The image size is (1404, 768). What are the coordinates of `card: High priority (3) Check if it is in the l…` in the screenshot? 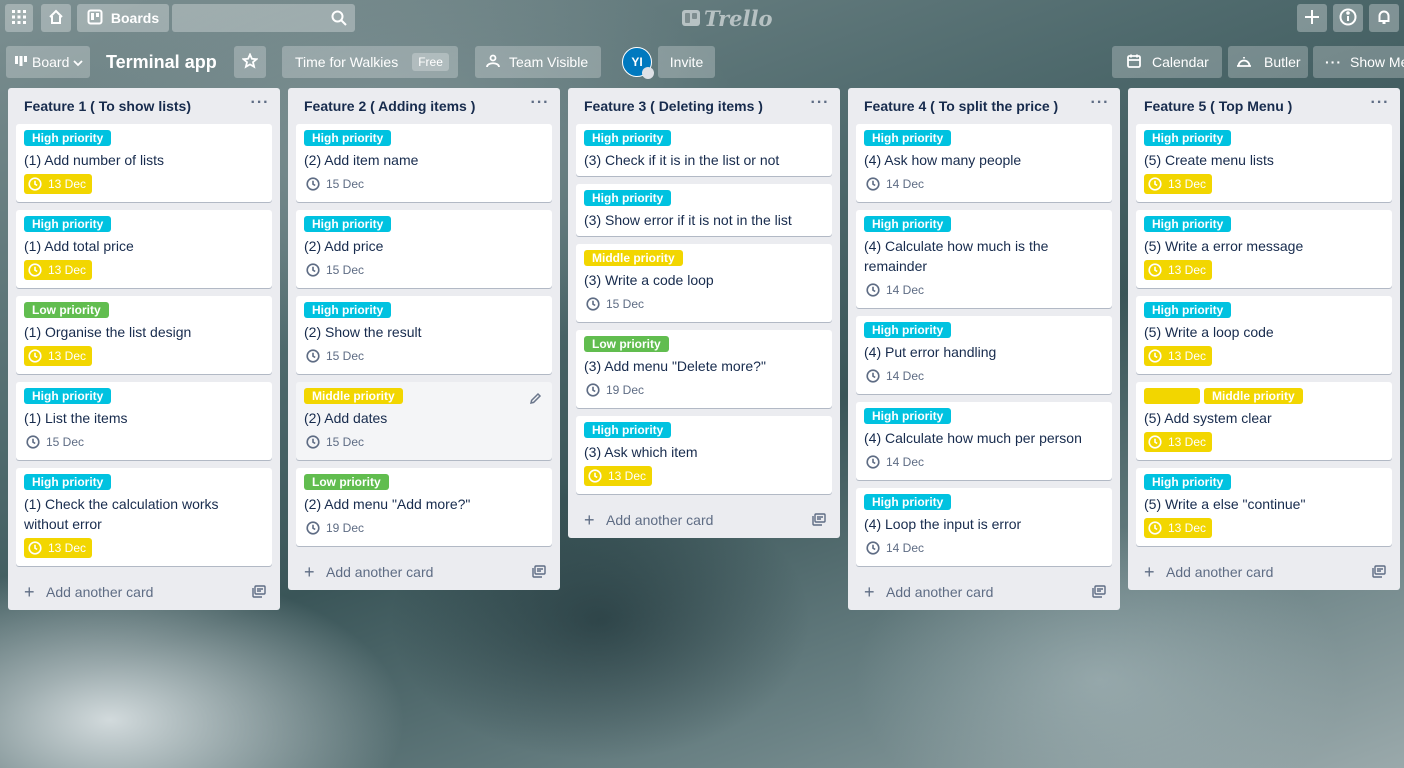 It's located at (704, 150).